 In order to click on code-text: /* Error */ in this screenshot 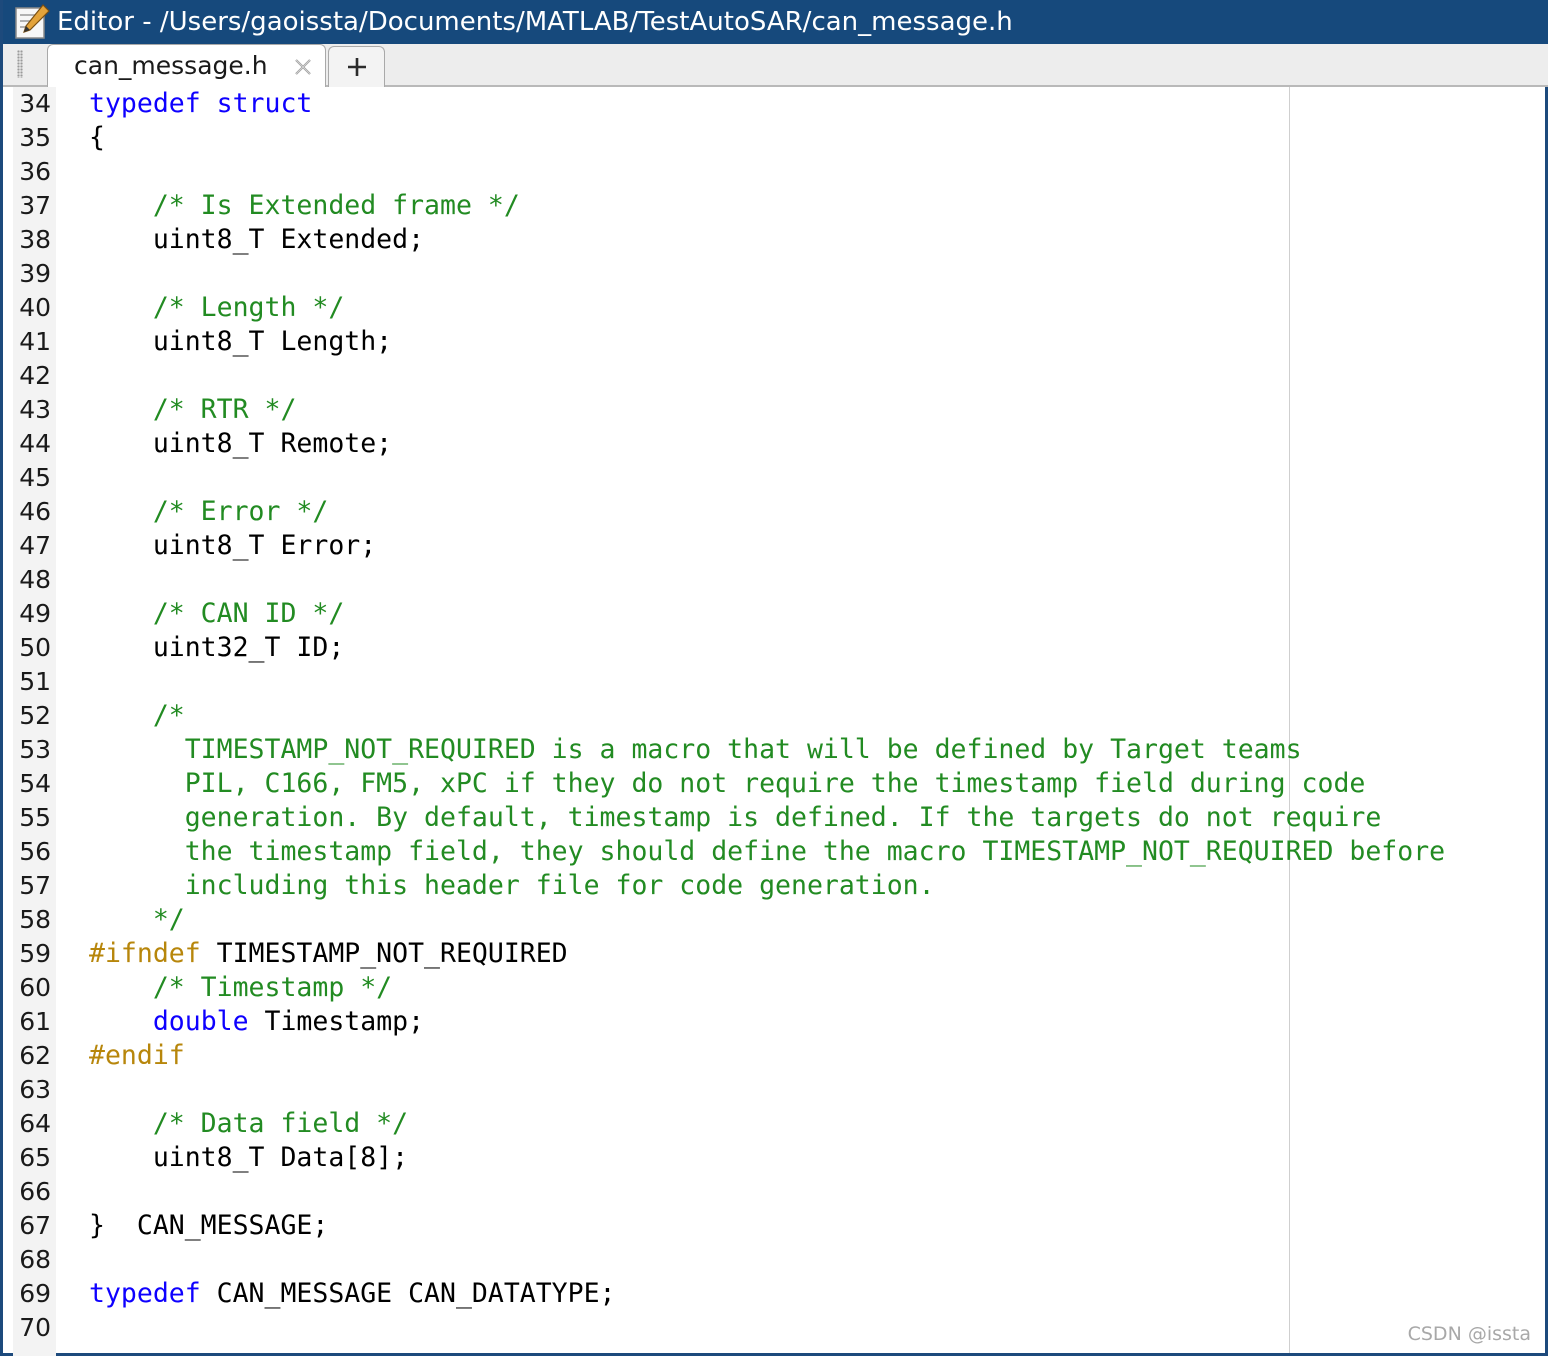, I will do `click(209, 512)`.